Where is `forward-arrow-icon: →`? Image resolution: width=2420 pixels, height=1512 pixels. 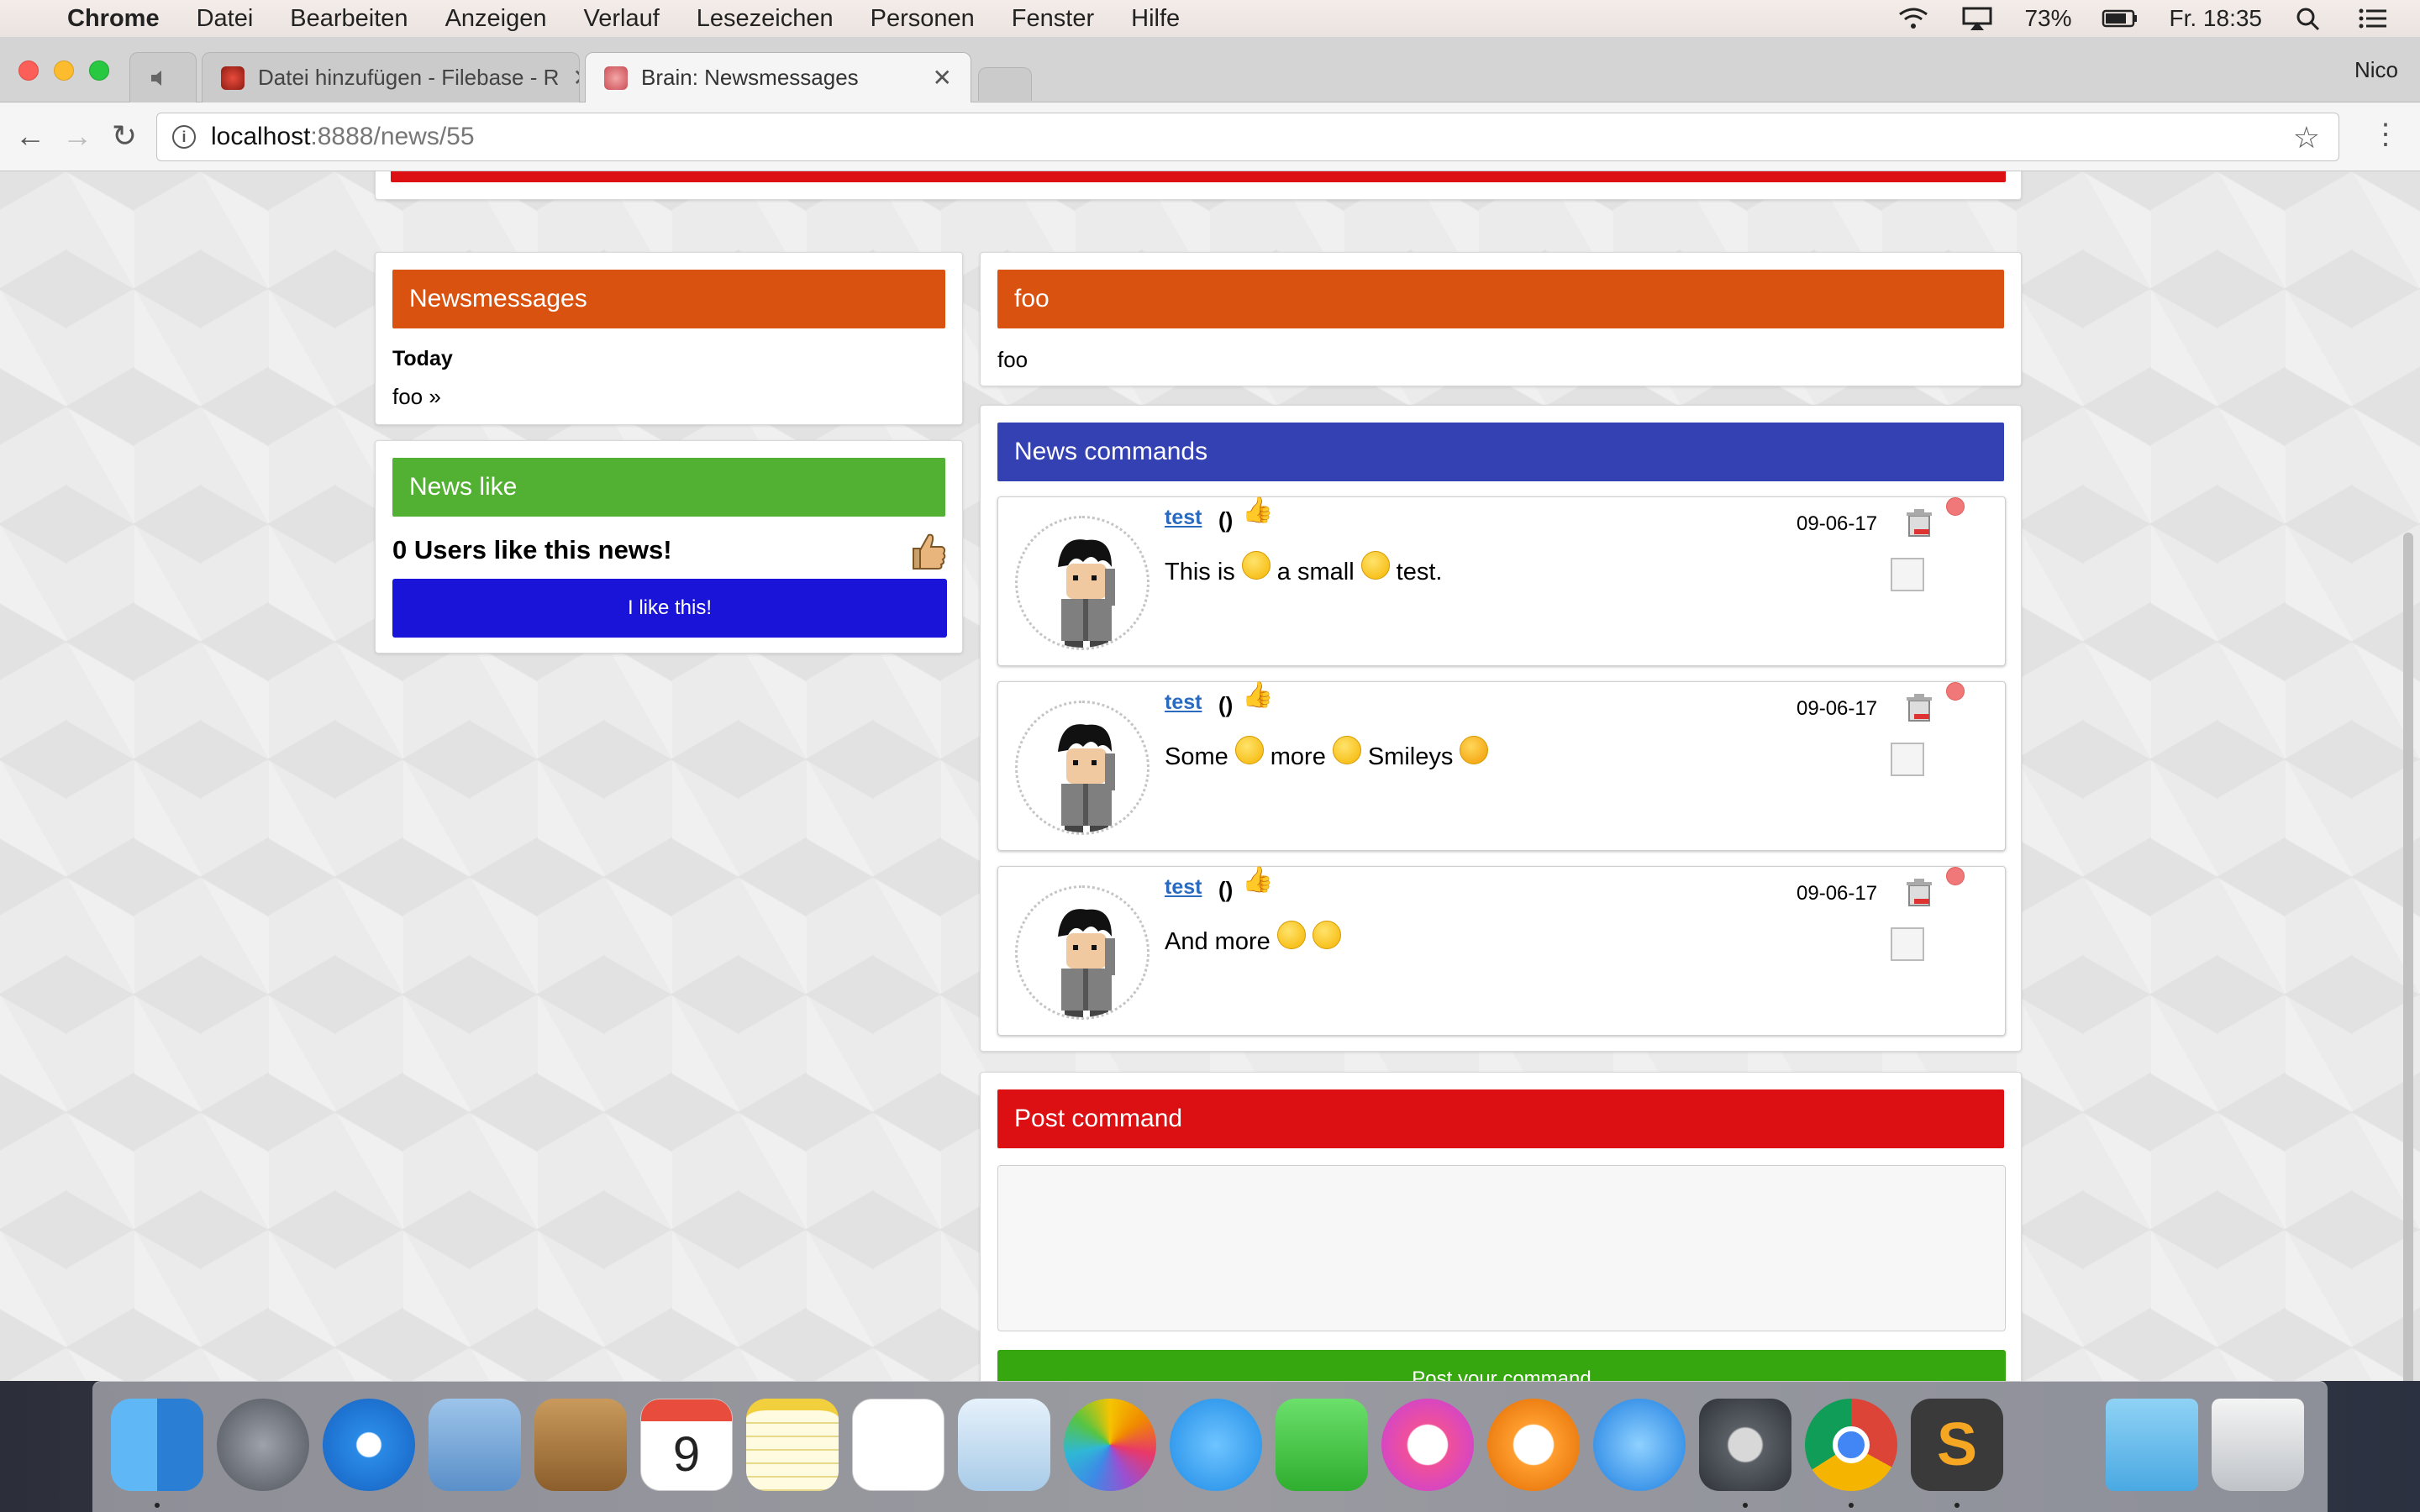
forward-arrow-icon: → is located at coordinates (77, 136).